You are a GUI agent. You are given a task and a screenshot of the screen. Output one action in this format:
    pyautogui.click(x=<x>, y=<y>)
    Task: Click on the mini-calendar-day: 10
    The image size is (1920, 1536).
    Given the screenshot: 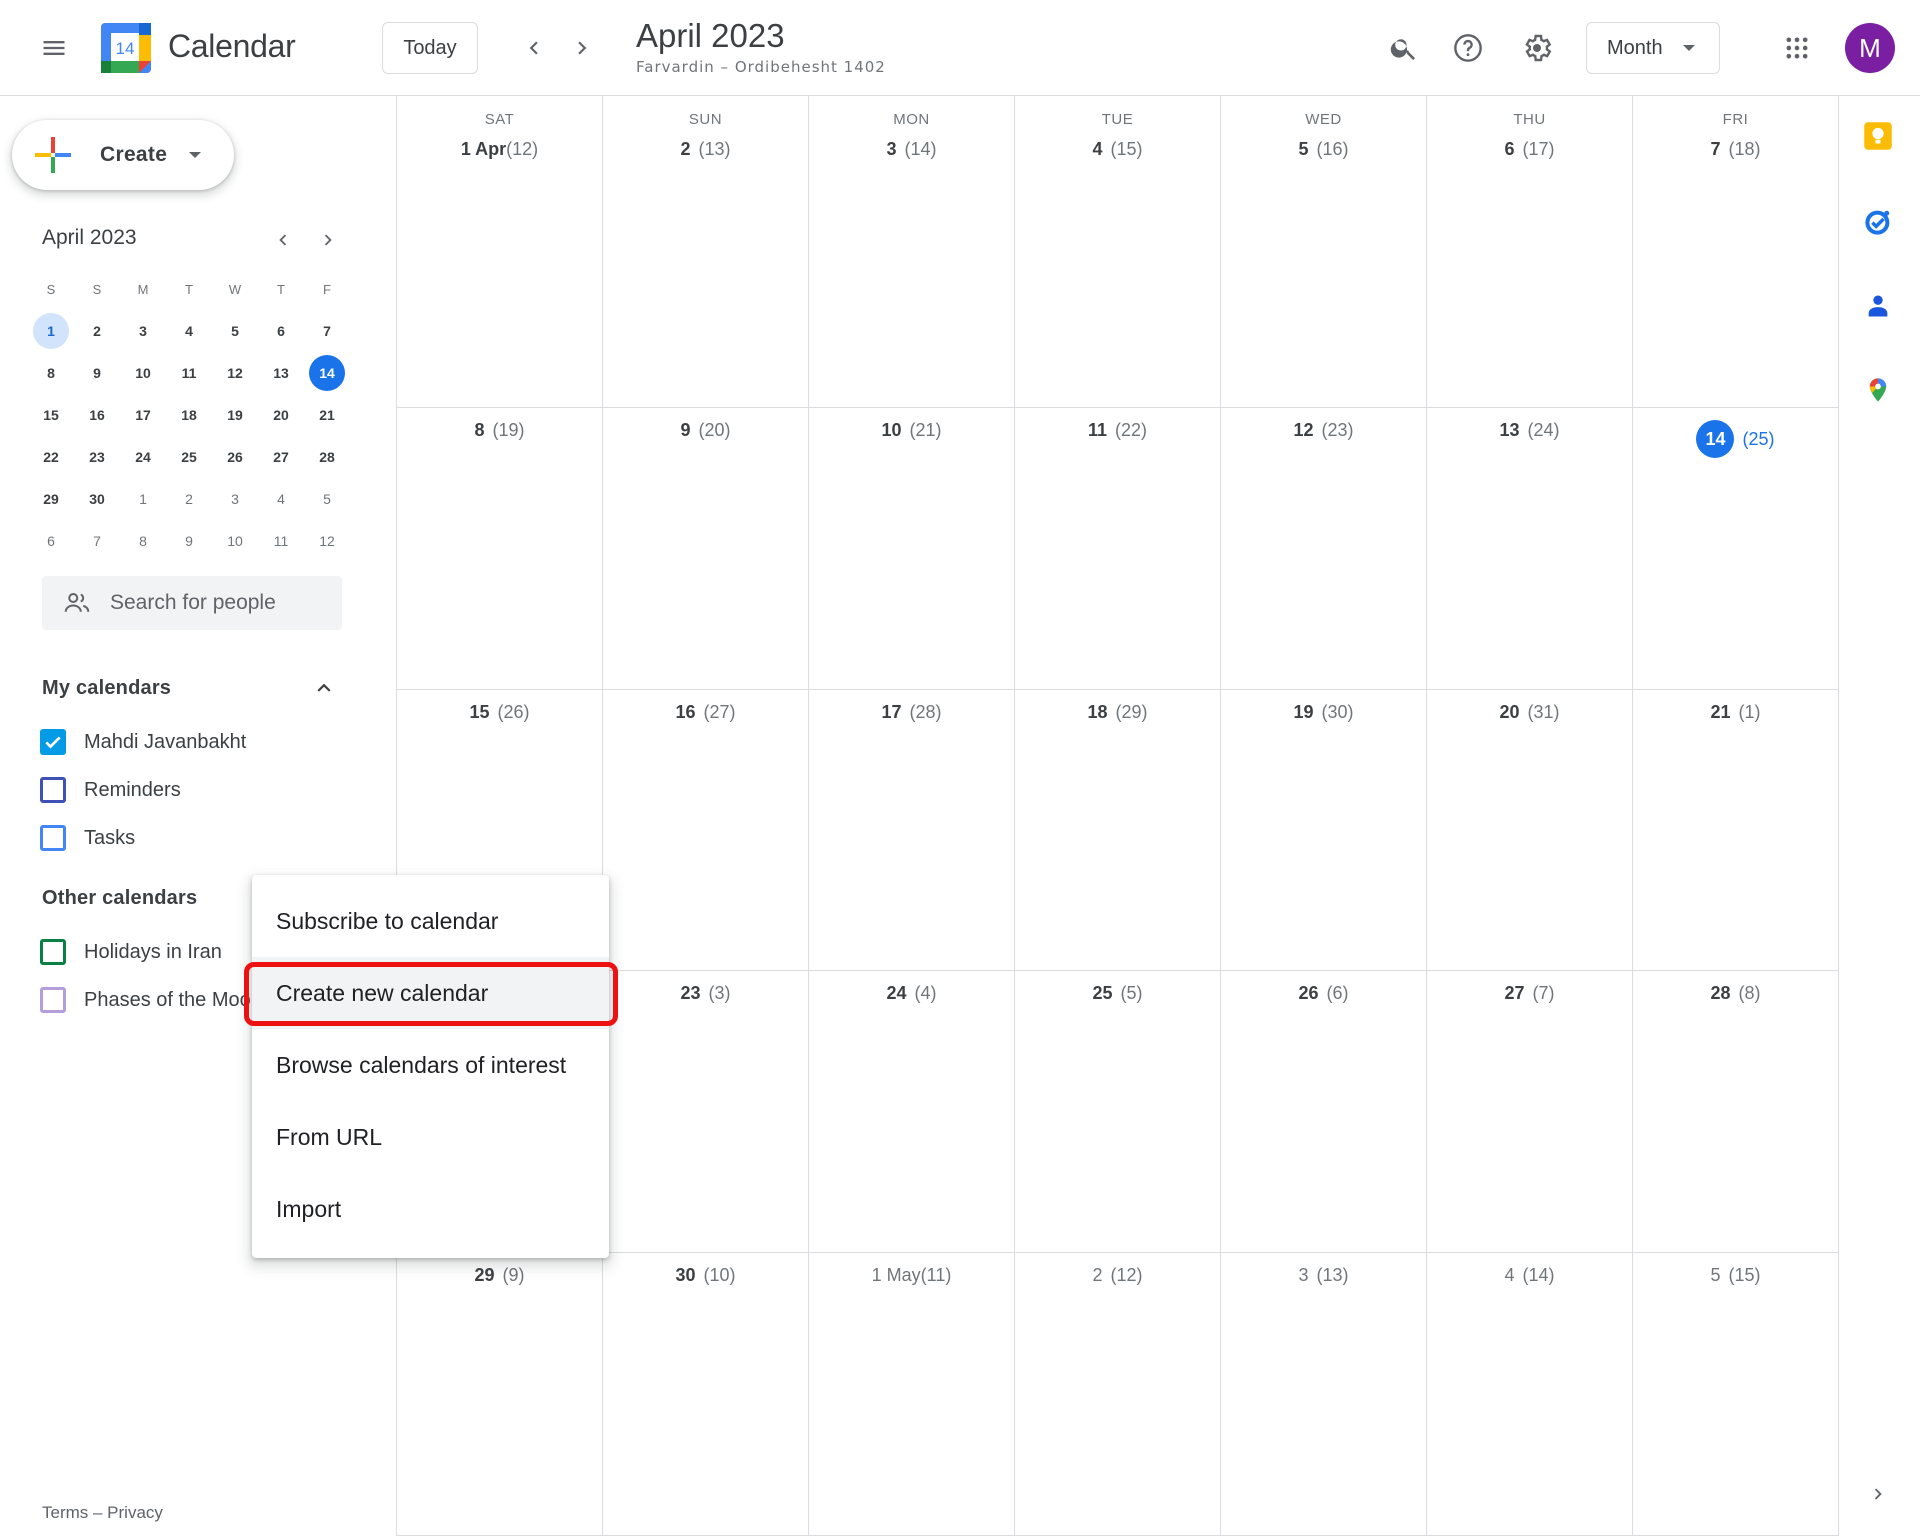 What is the action you would take?
    pyautogui.click(x=143, y=373)
    